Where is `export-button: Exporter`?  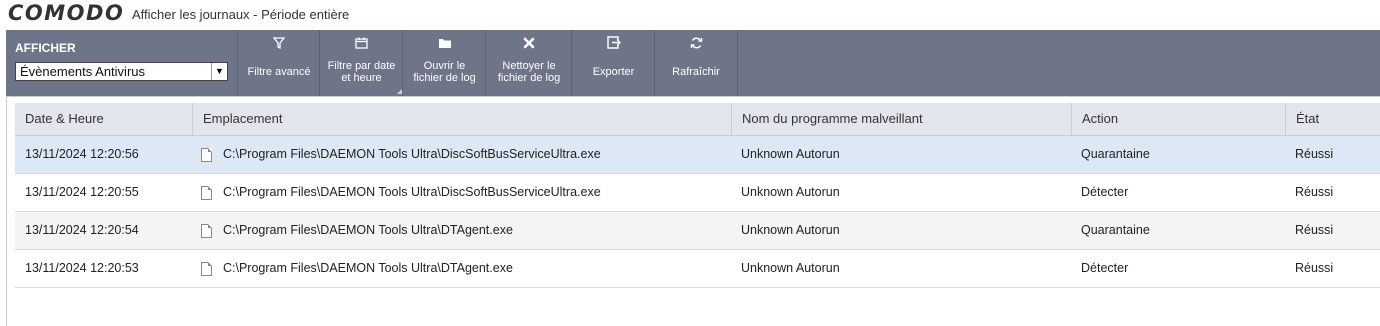
export-button: Exporter is located at coordinates (613, 63).